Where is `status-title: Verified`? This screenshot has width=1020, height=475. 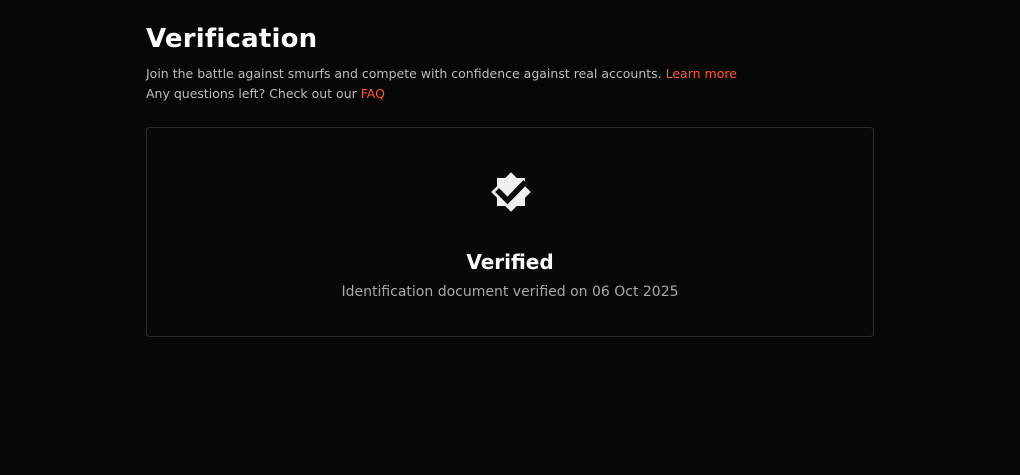 status-title: Verified is located at coordinates (510, 262).